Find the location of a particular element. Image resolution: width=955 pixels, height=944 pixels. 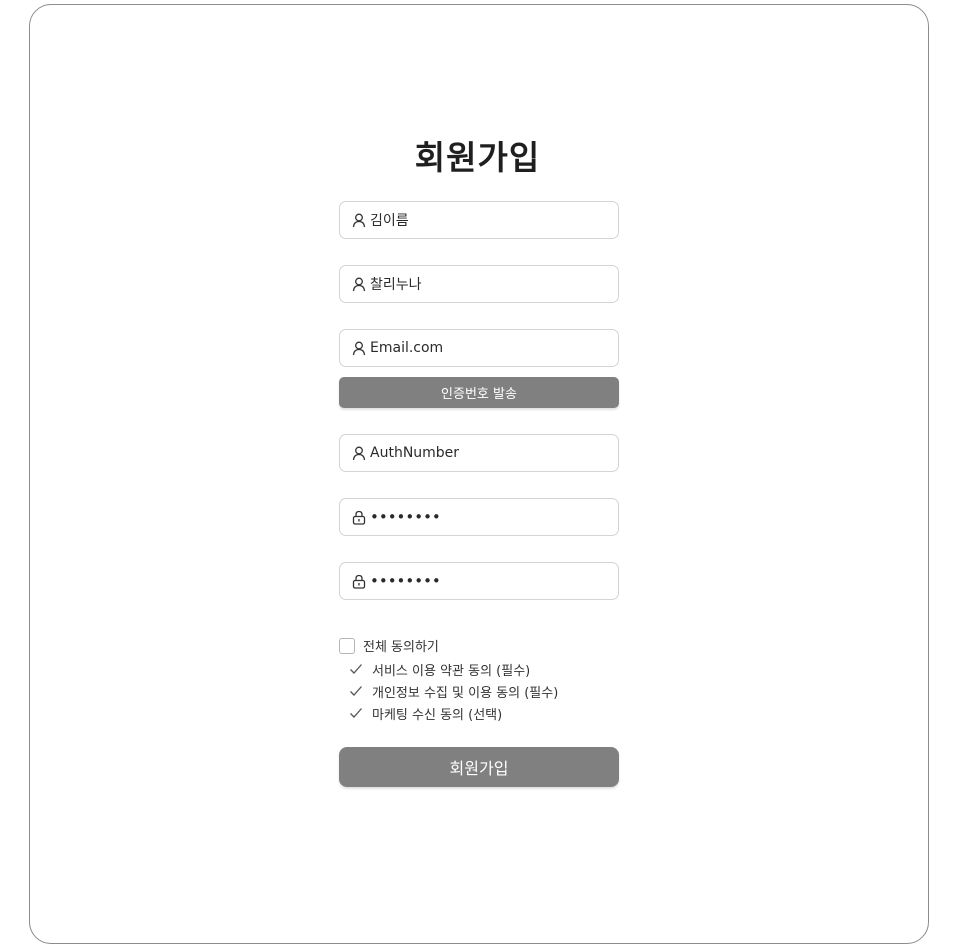

auth-number-input is located at coordinates (490, 453).